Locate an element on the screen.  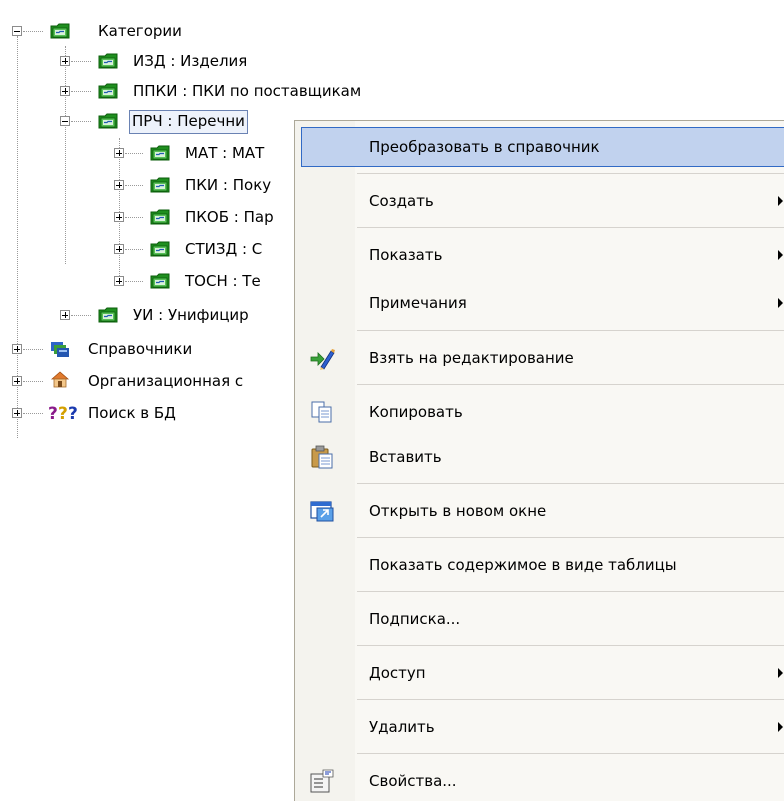
house-icon is located at coordinates (60, 379).